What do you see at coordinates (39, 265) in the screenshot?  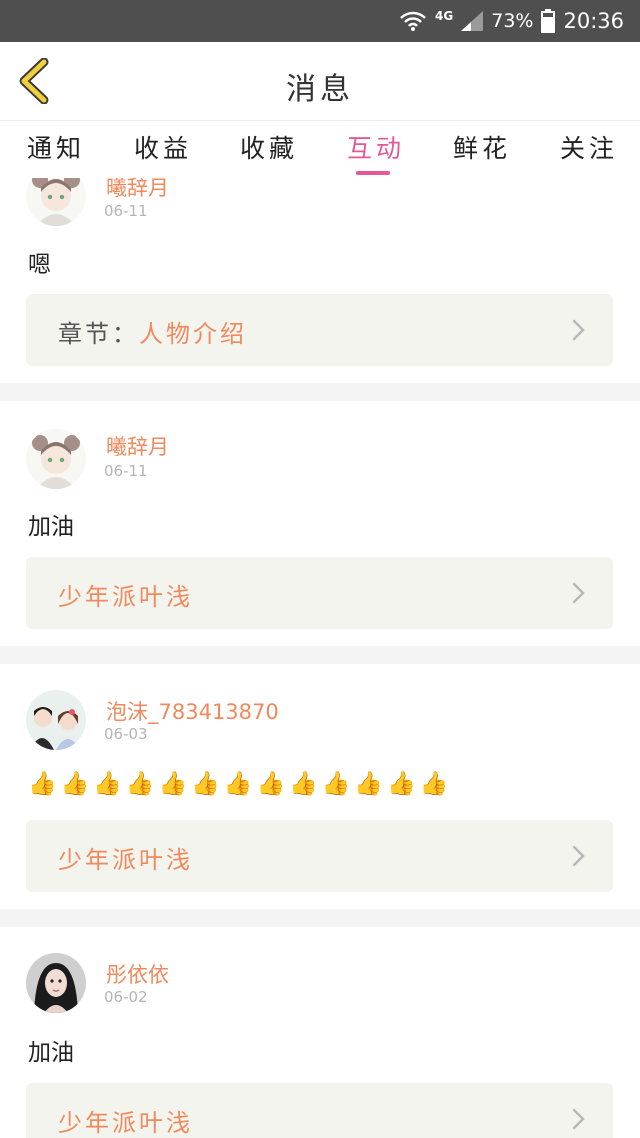 I see `message-text: 嗯` at bounding box center [39, 265].